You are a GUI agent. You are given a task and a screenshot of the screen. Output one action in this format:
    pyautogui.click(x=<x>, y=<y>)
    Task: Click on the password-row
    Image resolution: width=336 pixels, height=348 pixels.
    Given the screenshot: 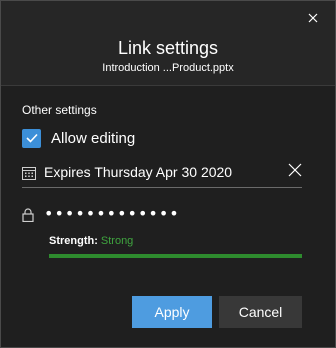 What is the action you would take?
    pyautogui.click(x=162, y=214)
    